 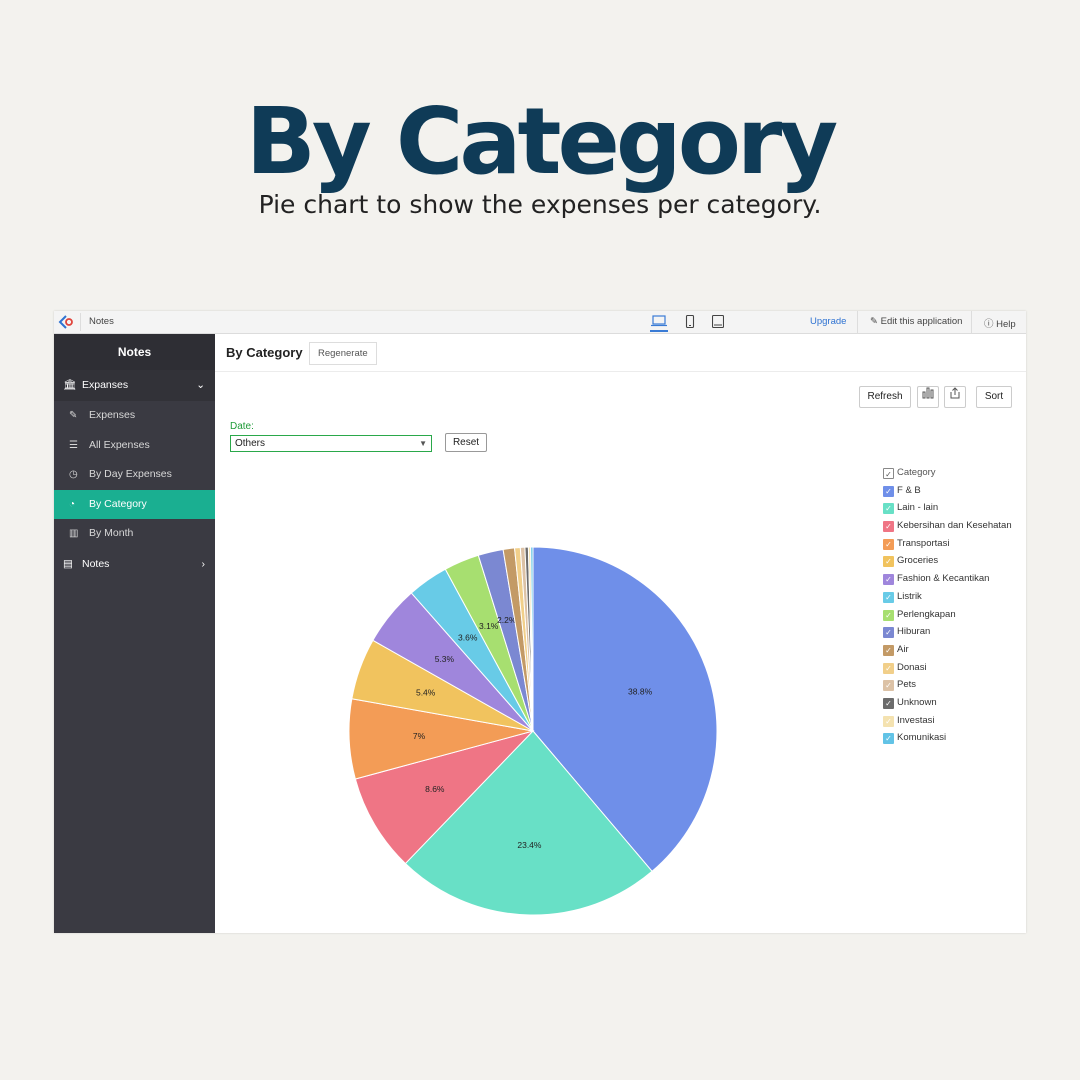 I want to click on legend-label: Komunikasi, so click(x=922, y=738).